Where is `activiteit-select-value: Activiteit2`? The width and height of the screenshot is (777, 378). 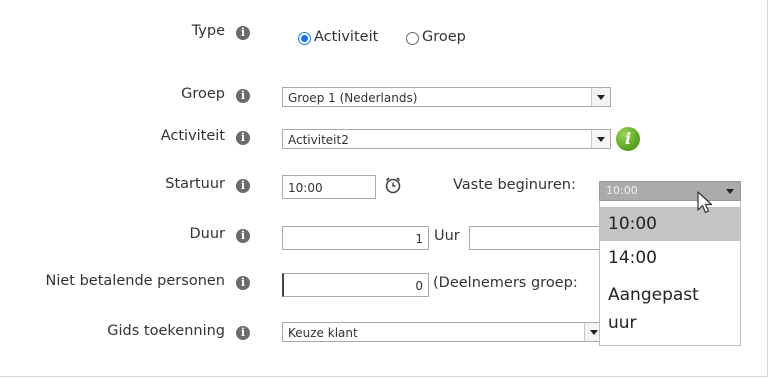 activiteit-select-value: Activiteit2 is located at coordinates (318, 140).